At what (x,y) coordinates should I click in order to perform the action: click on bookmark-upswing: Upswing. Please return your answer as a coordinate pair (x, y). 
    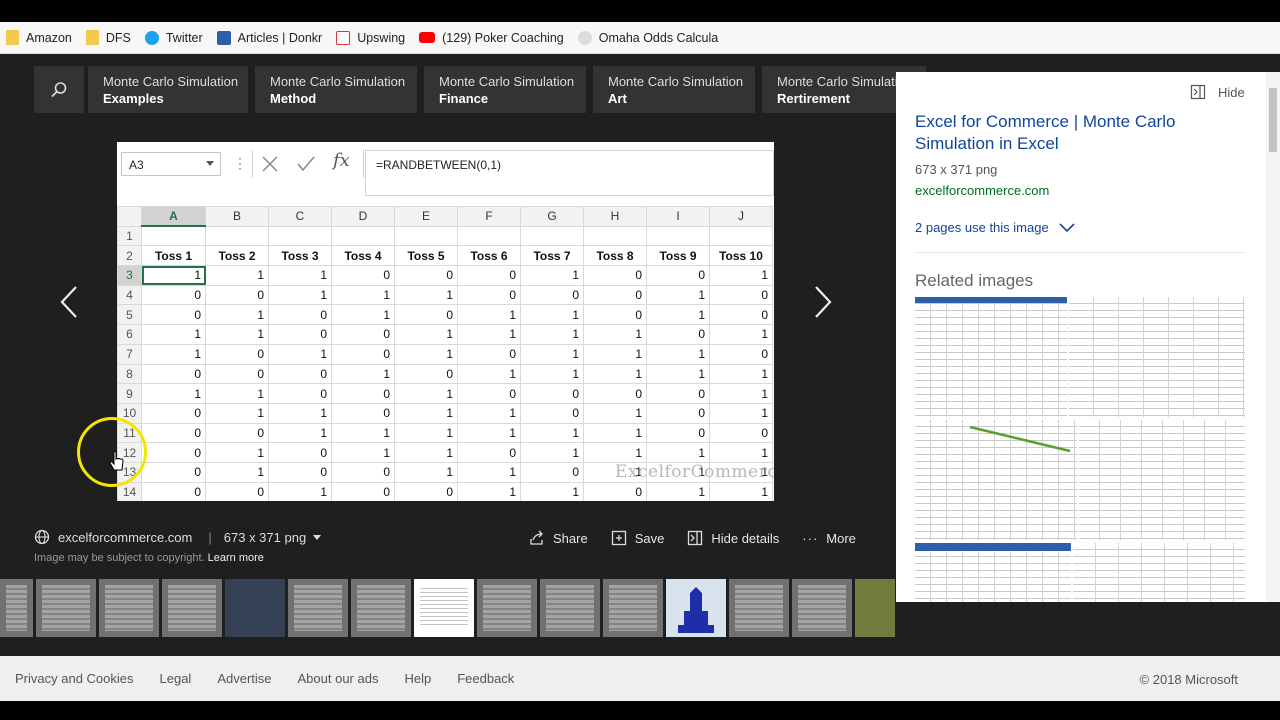
    Looking at the image, I should click on (370, 37).